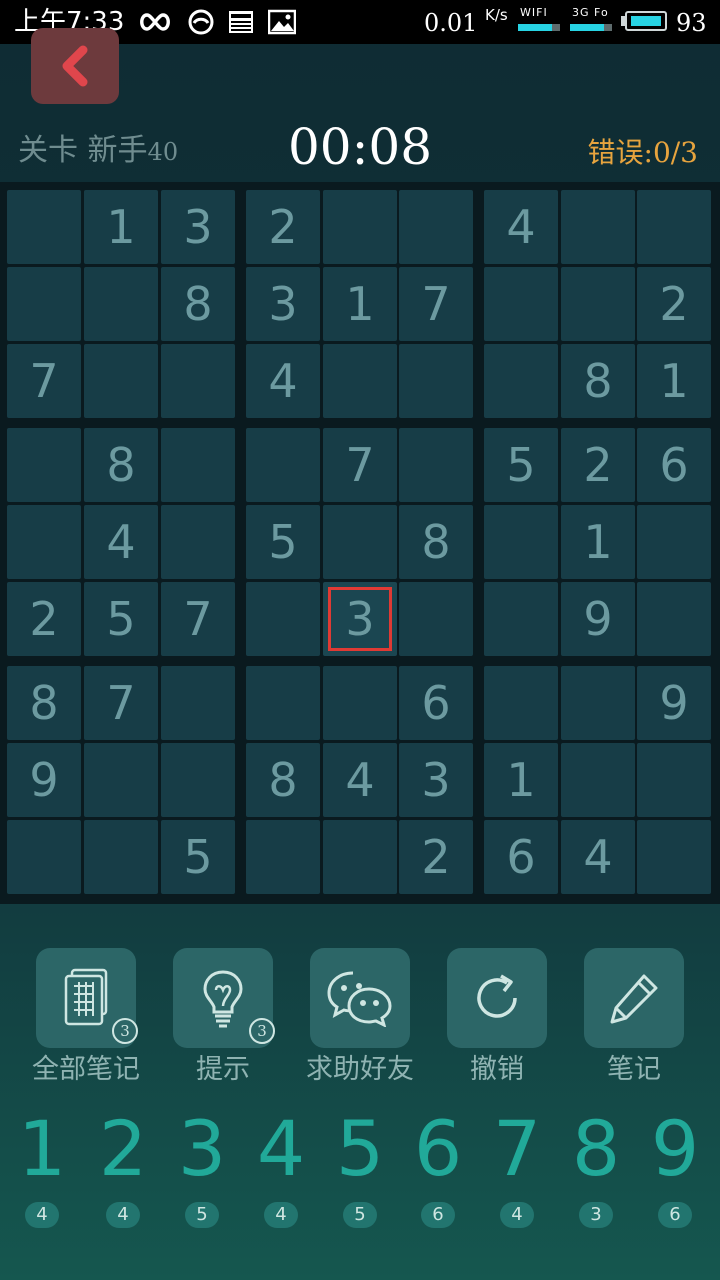  I want to click on board-cell-r8-c6: 3, so click(436, 780).